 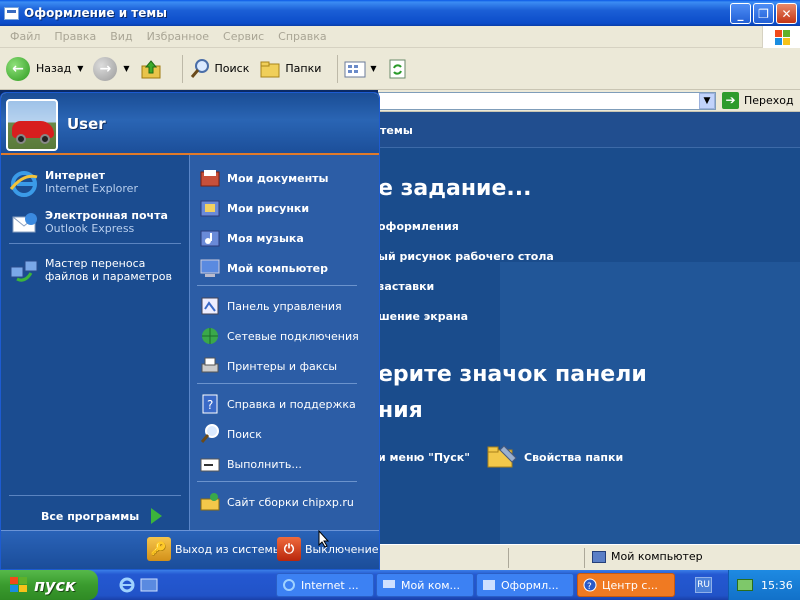 I want to click on place-my-computer: Мой компьютер, so click(x=263, y=268).